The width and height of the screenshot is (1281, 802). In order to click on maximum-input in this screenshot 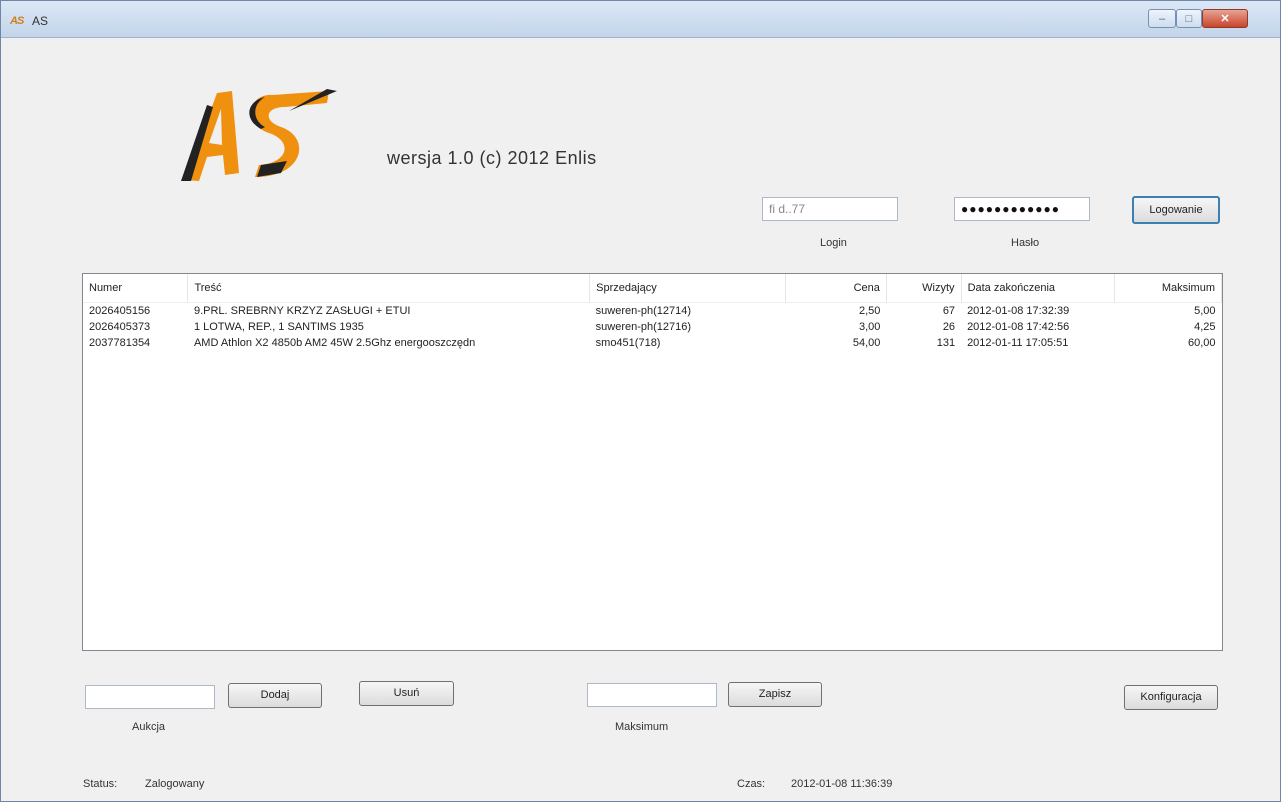, I will do `click(652, 695)`.